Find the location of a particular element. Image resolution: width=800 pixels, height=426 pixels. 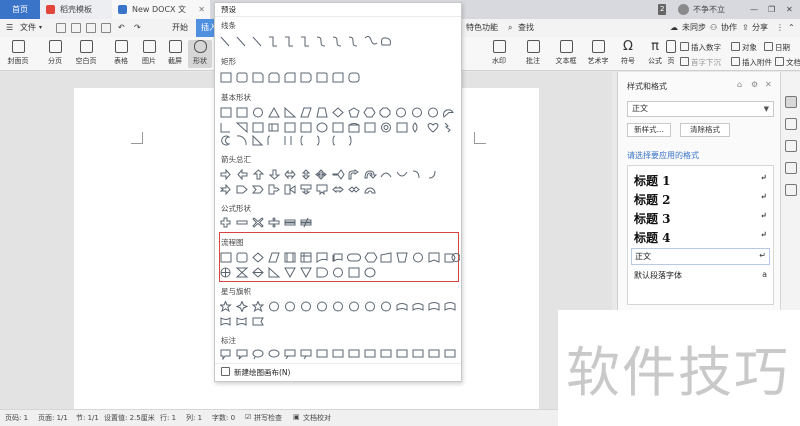

style-heading-1: 标题 1 ↵ is located at coordinates (700, 180).